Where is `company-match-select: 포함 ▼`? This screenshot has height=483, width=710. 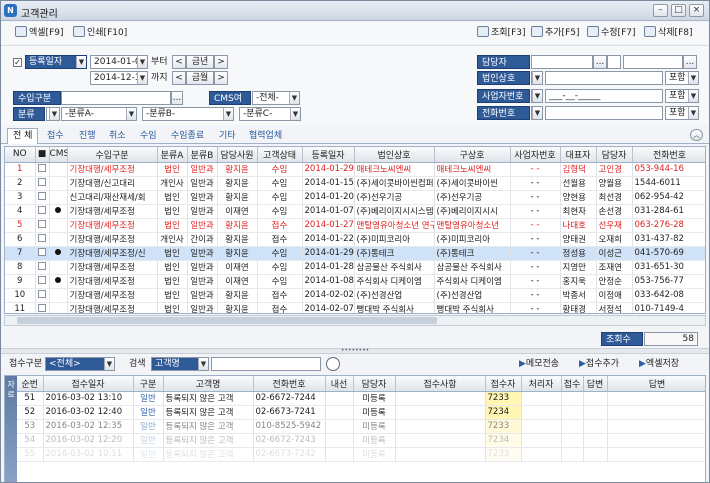
company-match-select: 포함 ▼ is located at coordinates (682, 78).